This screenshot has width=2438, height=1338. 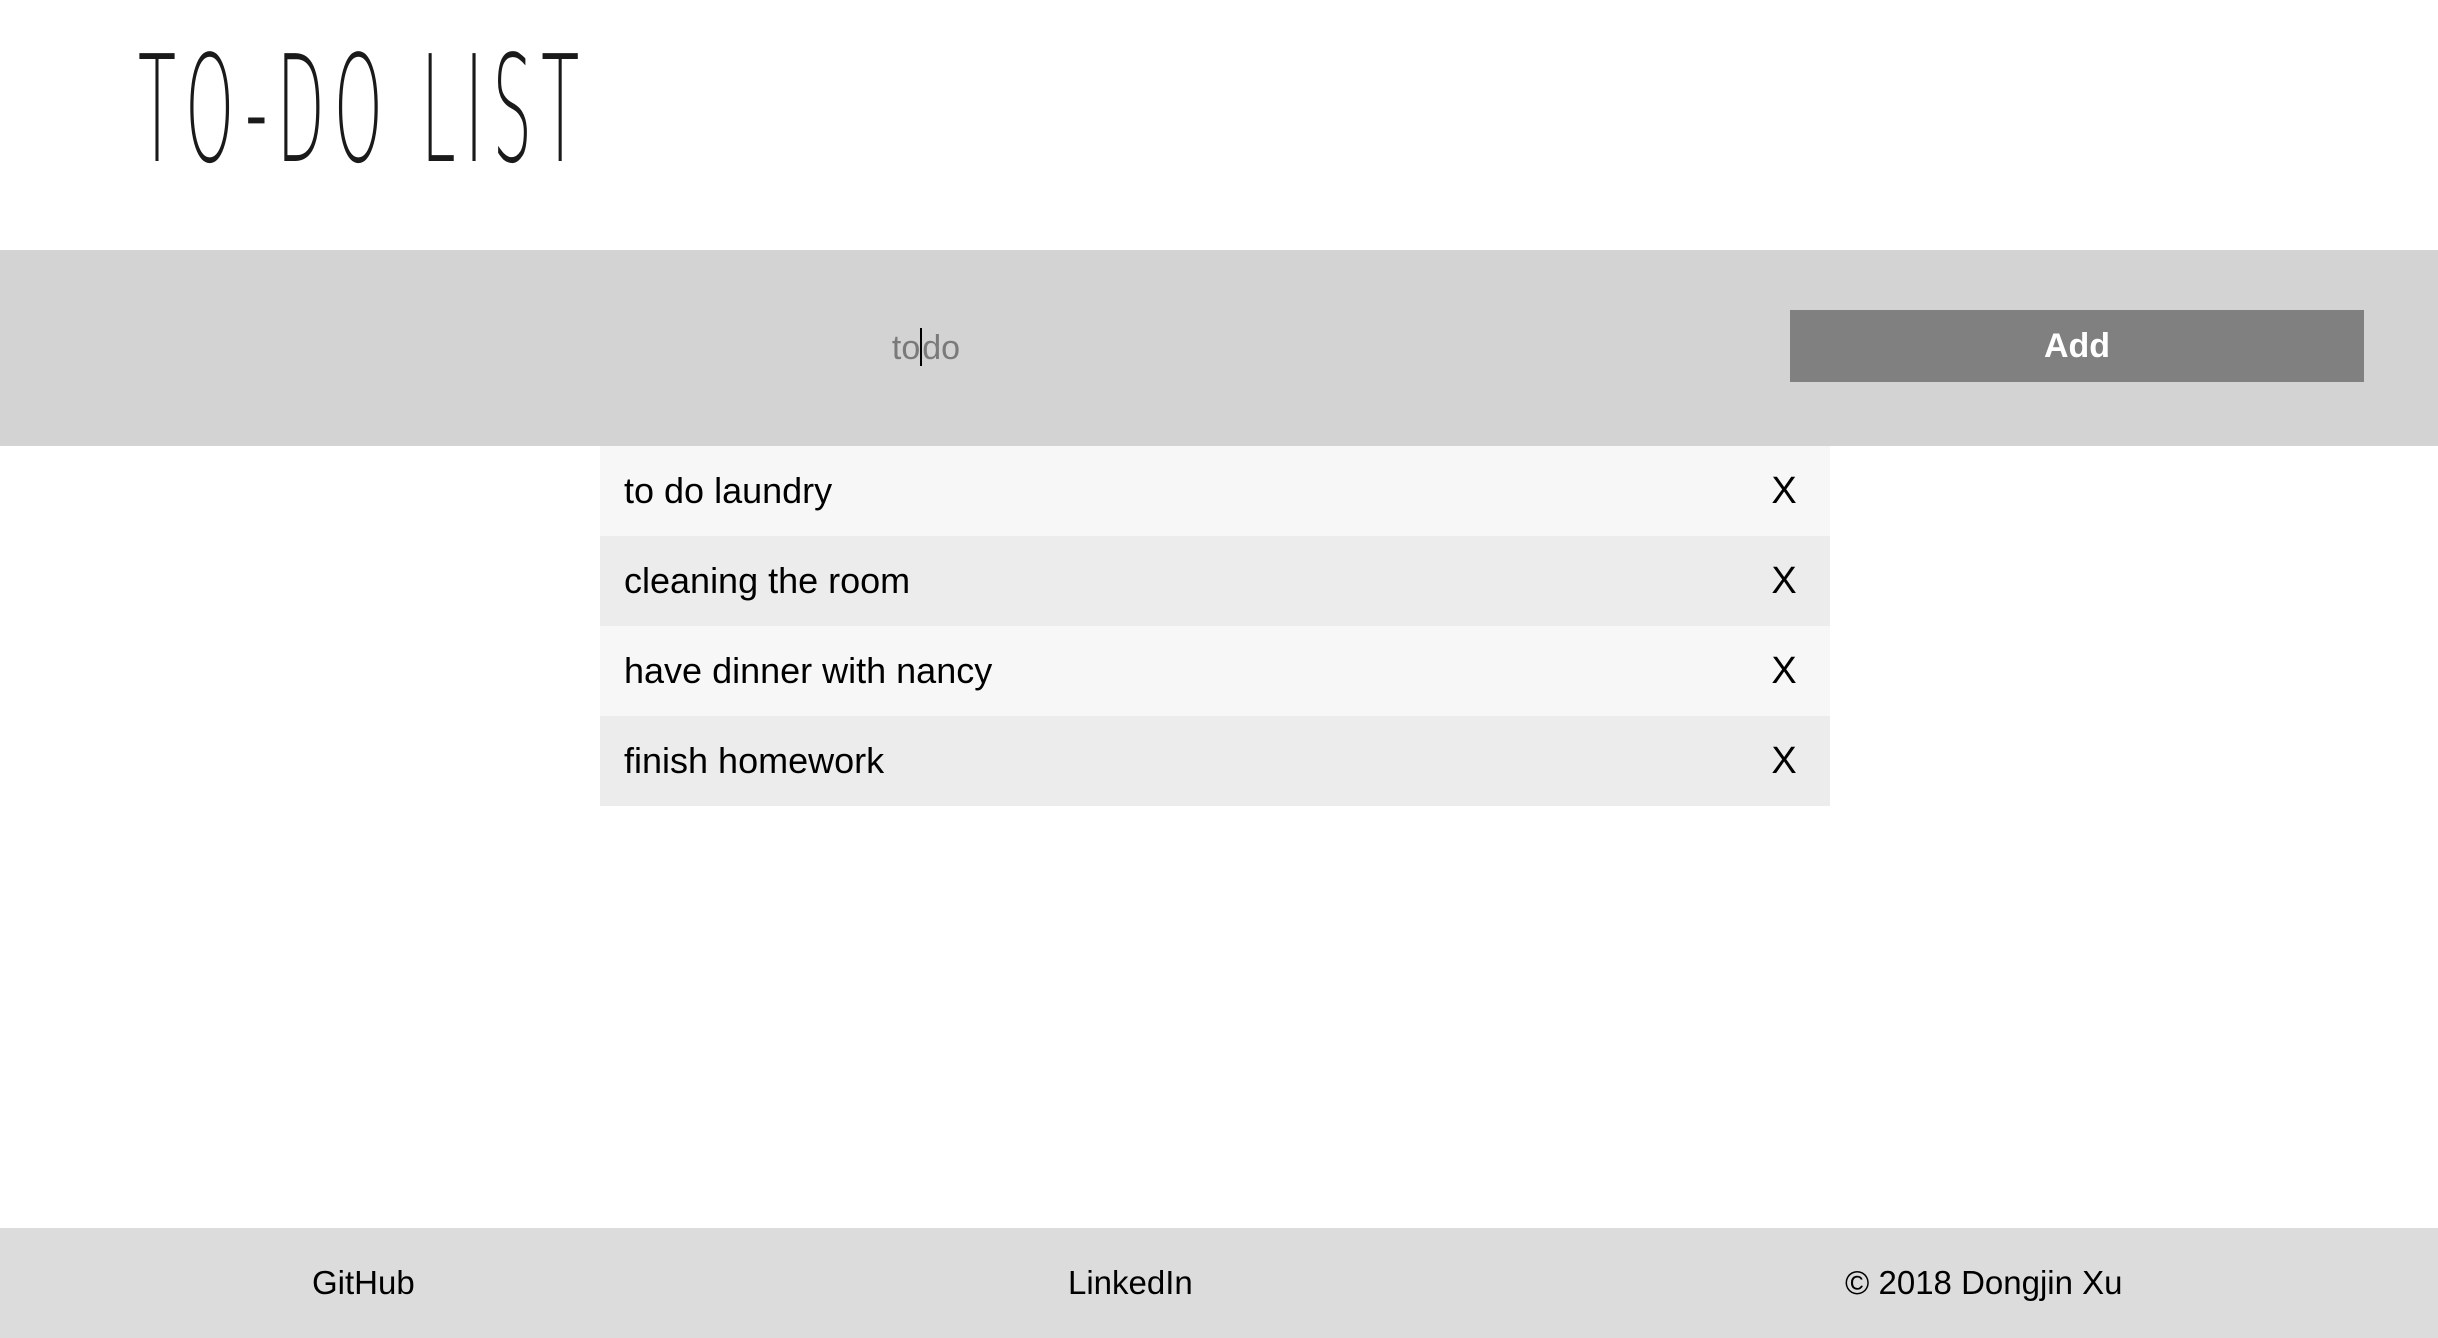 I want to click on todo-item-label: to do laundry, so click(x=728, y=490).